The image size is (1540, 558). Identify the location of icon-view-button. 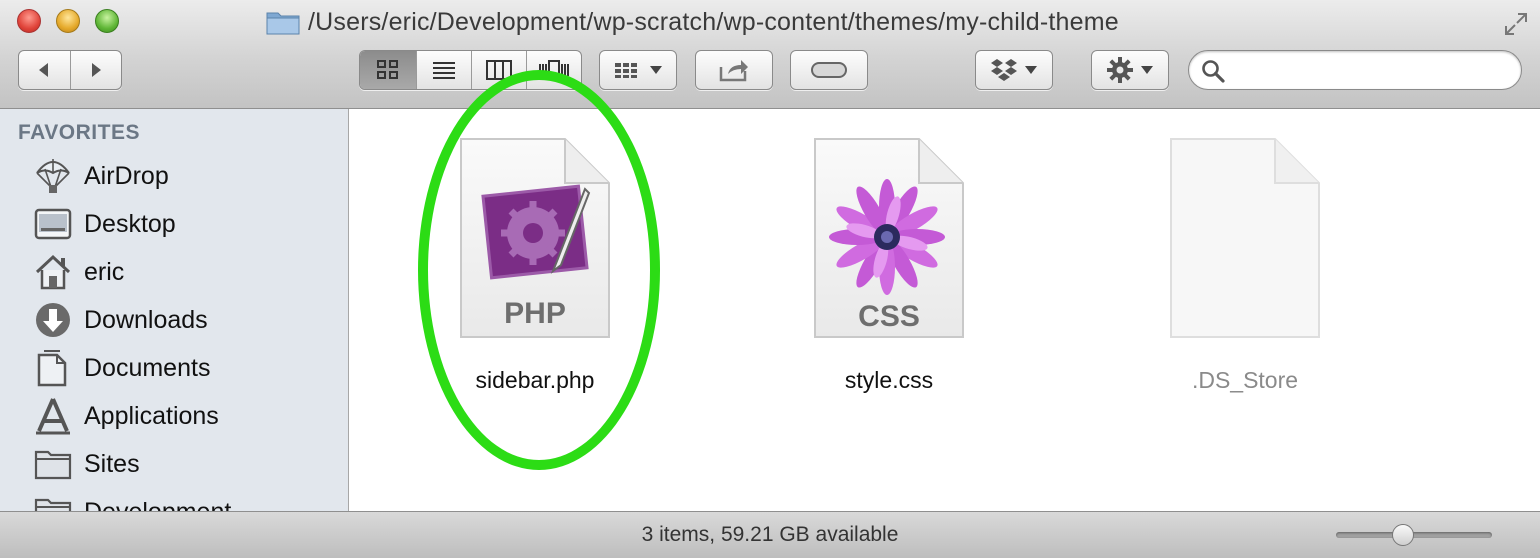
(388, 70).